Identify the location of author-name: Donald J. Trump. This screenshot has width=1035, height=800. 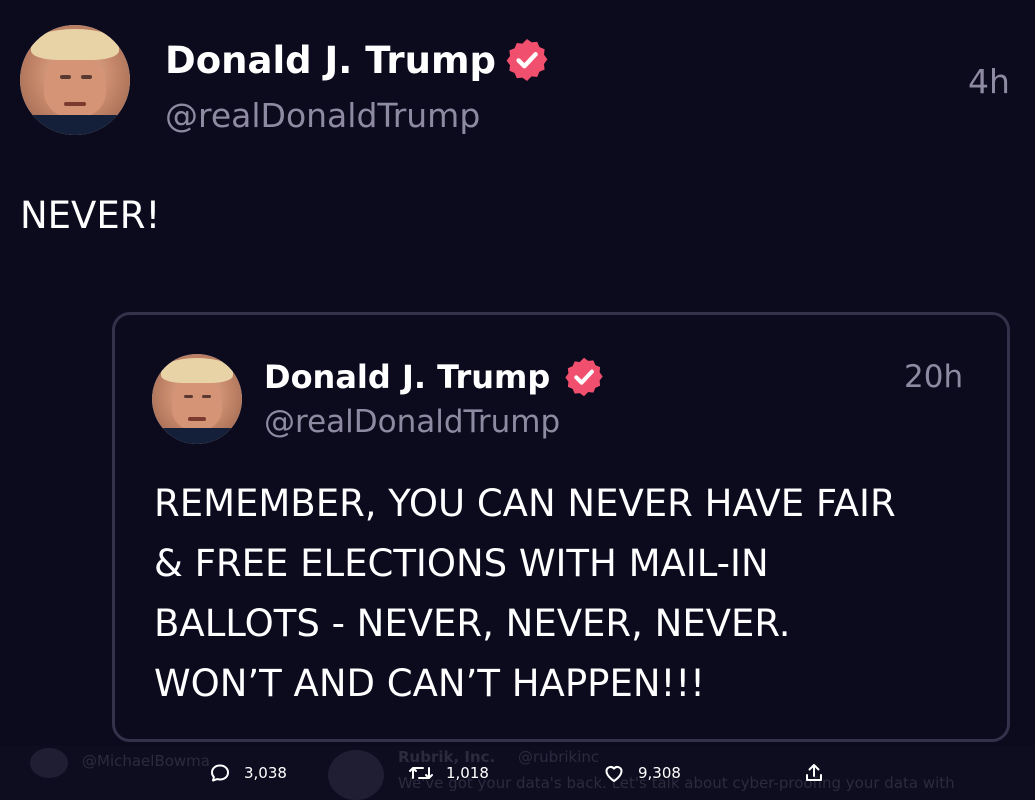
(330, 61).